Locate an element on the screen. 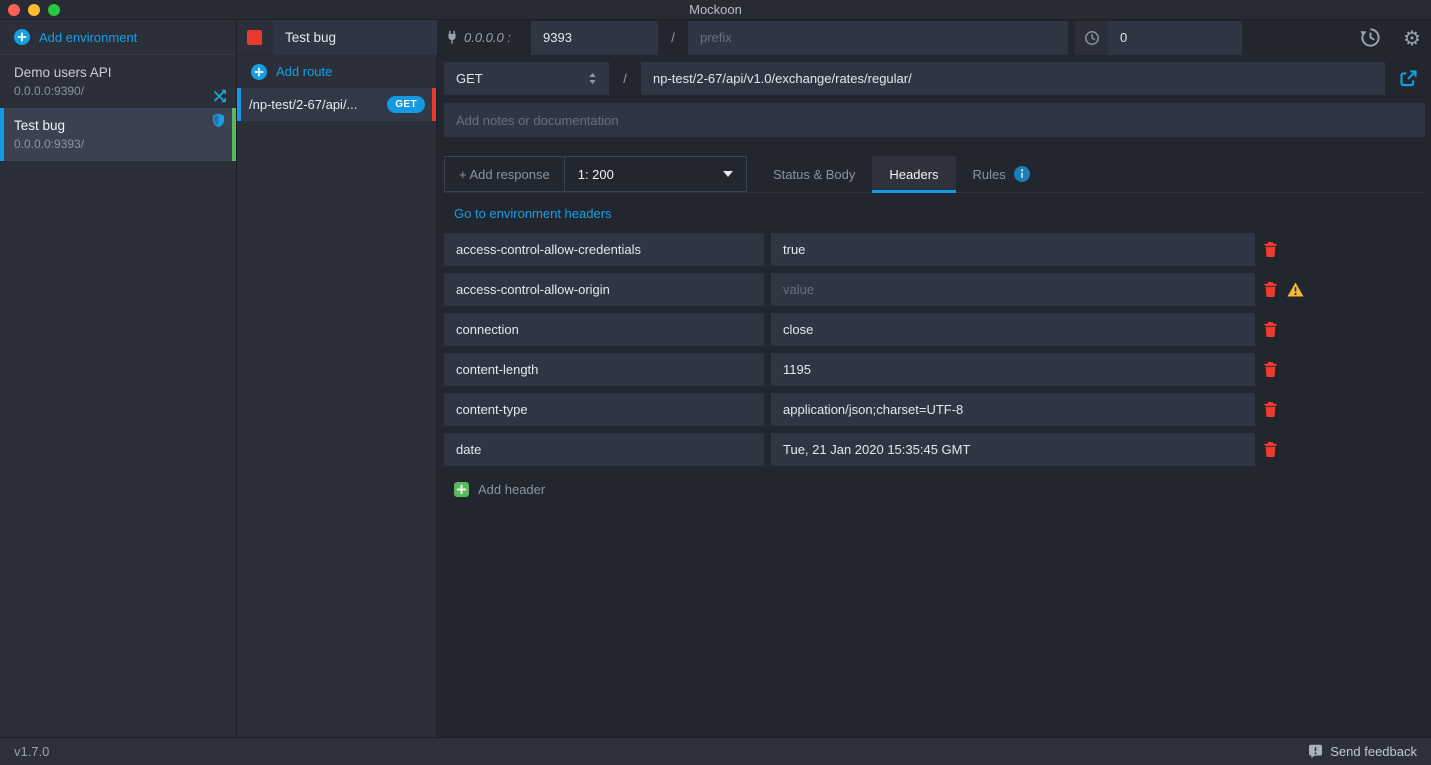 This screenshot has height=765, width=1431. add-header-button: Add header is located at coordinates (934, 489).